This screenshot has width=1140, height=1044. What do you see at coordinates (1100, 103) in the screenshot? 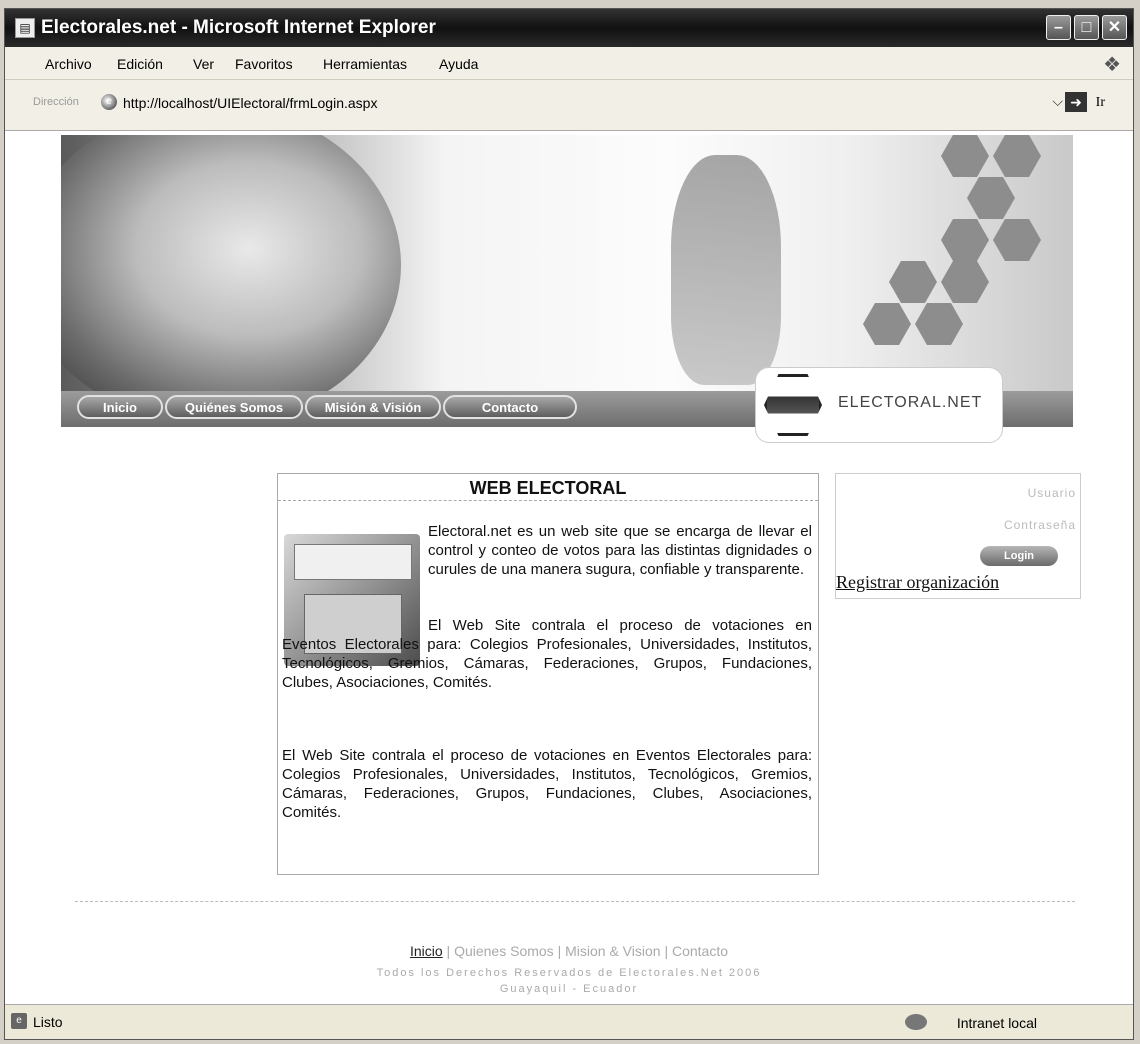
I see `go-button: Ir` at bounding box center [1100, 103].